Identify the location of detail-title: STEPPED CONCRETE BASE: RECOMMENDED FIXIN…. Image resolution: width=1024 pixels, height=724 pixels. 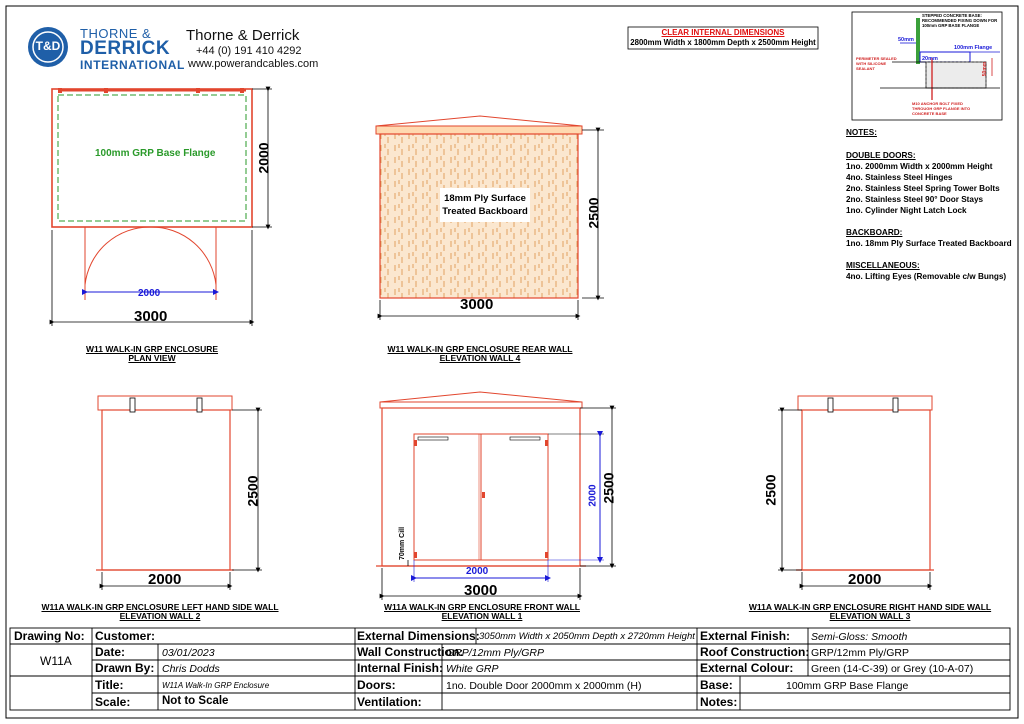
(960, 20).